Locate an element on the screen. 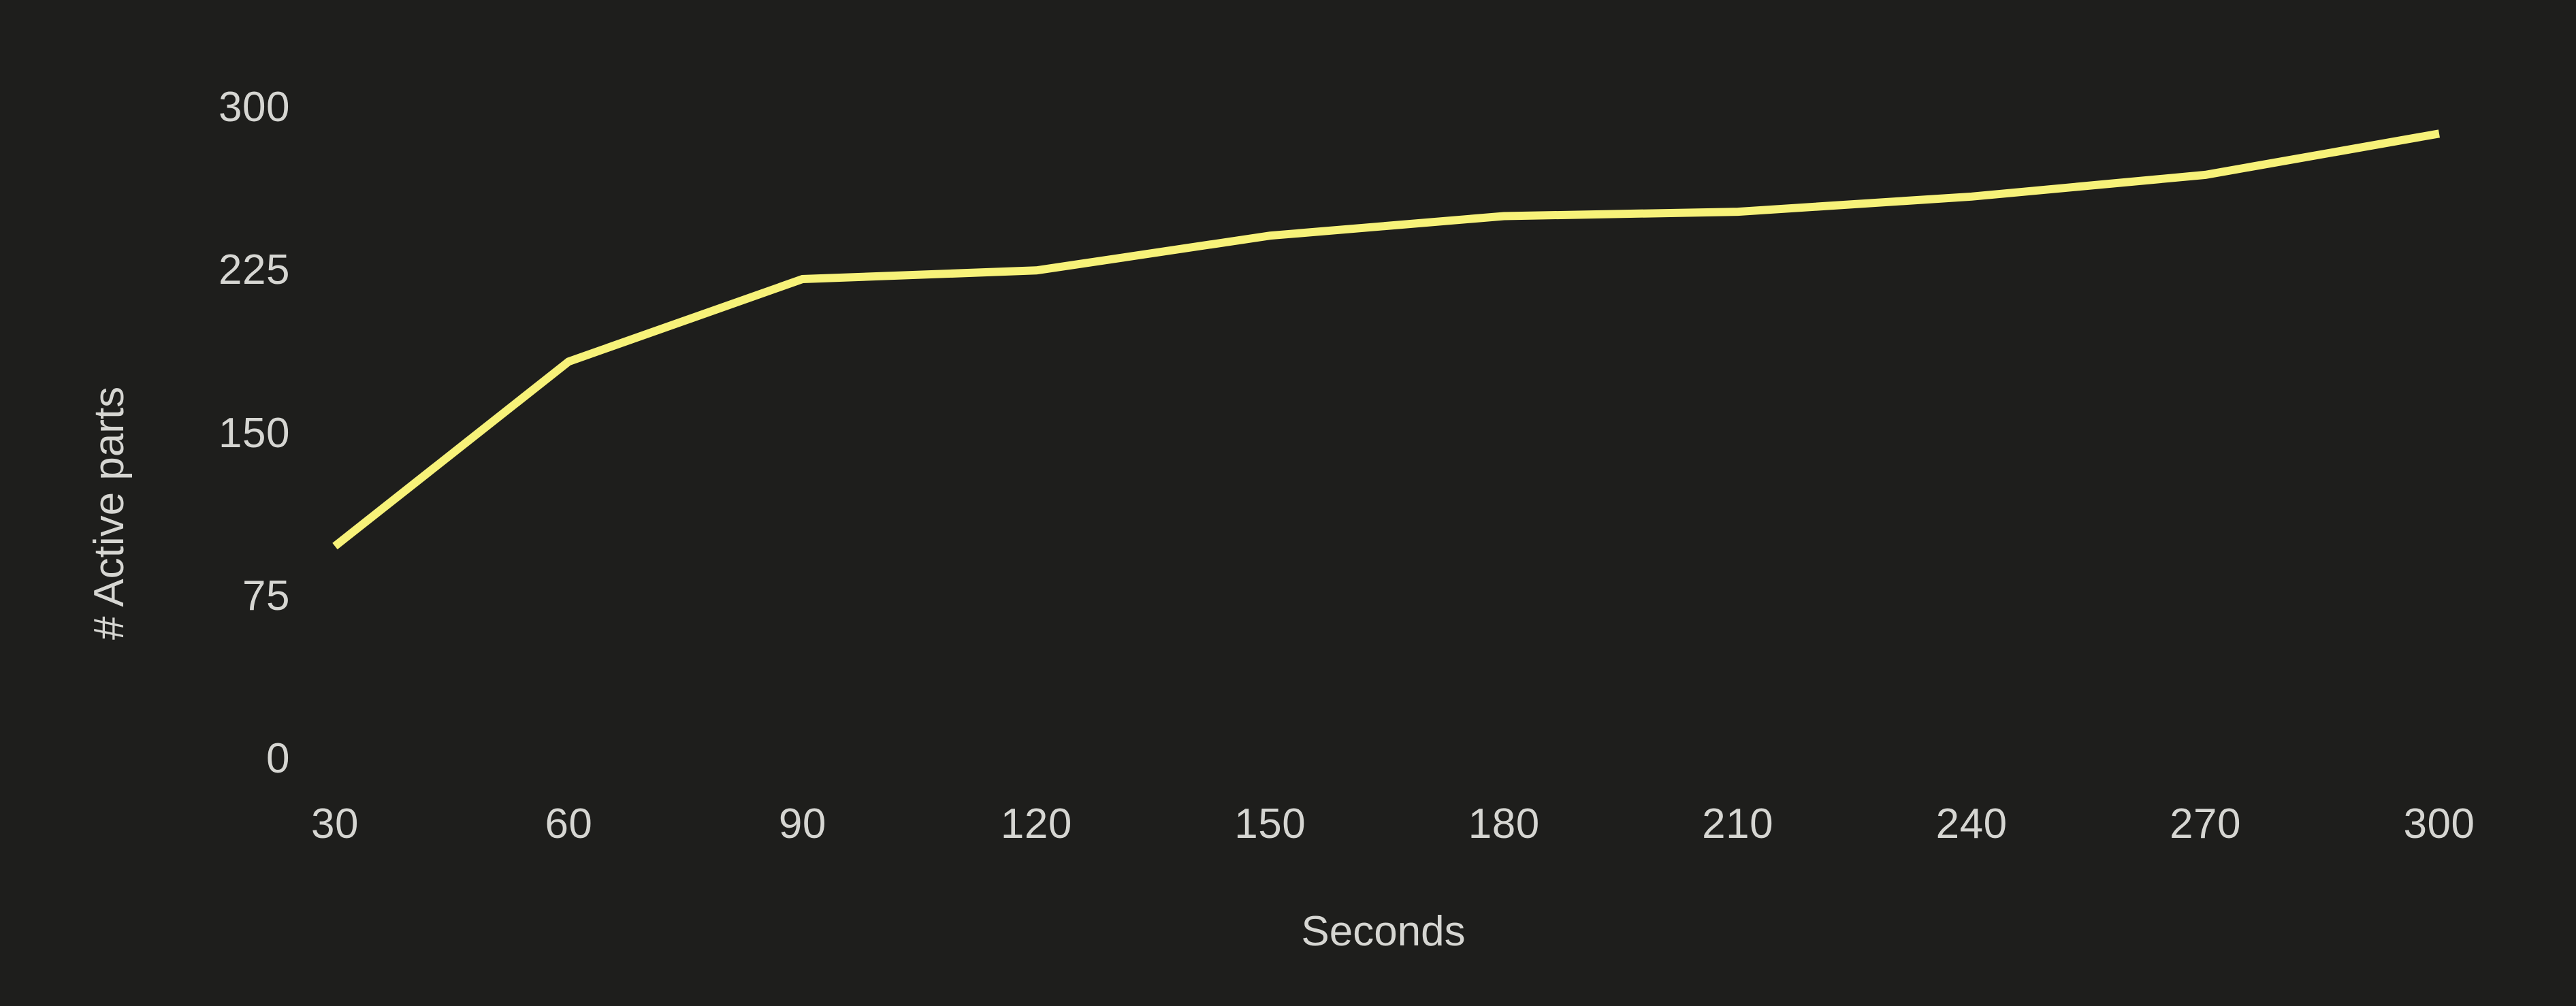 Image resolution: width=2576 pixels, height=1006 pixels. y-axis-title: # Active parts is located at coordinates (109, 513).